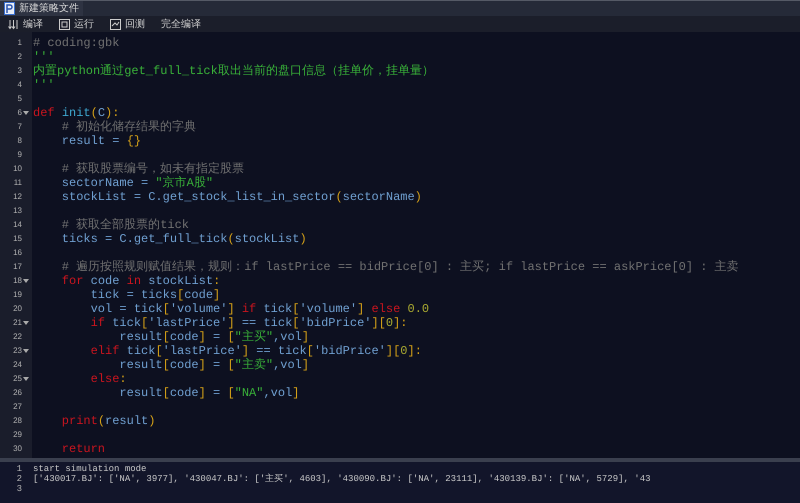 This screenshot has width=800, height=503. I want to click on code-line: result[code] = ["主买",vol], so click(214, 337).